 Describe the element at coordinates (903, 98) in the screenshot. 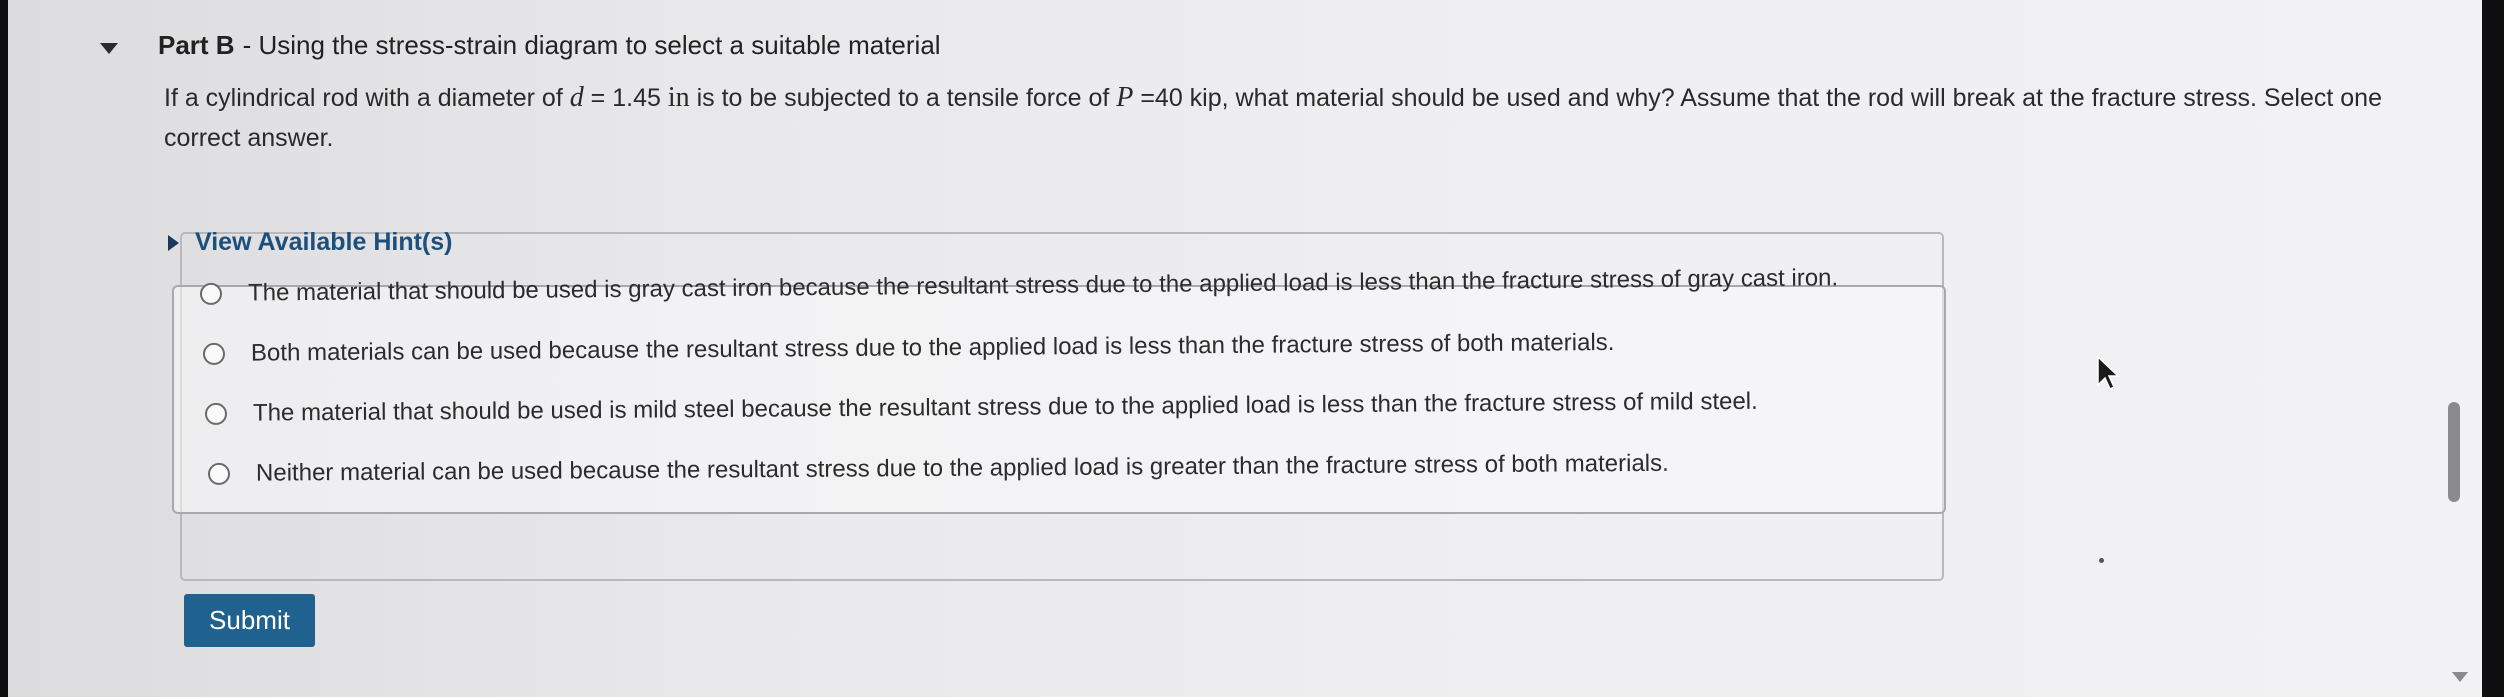

I see `question-text-part: is to be subjected to a tensile force of` at that location.